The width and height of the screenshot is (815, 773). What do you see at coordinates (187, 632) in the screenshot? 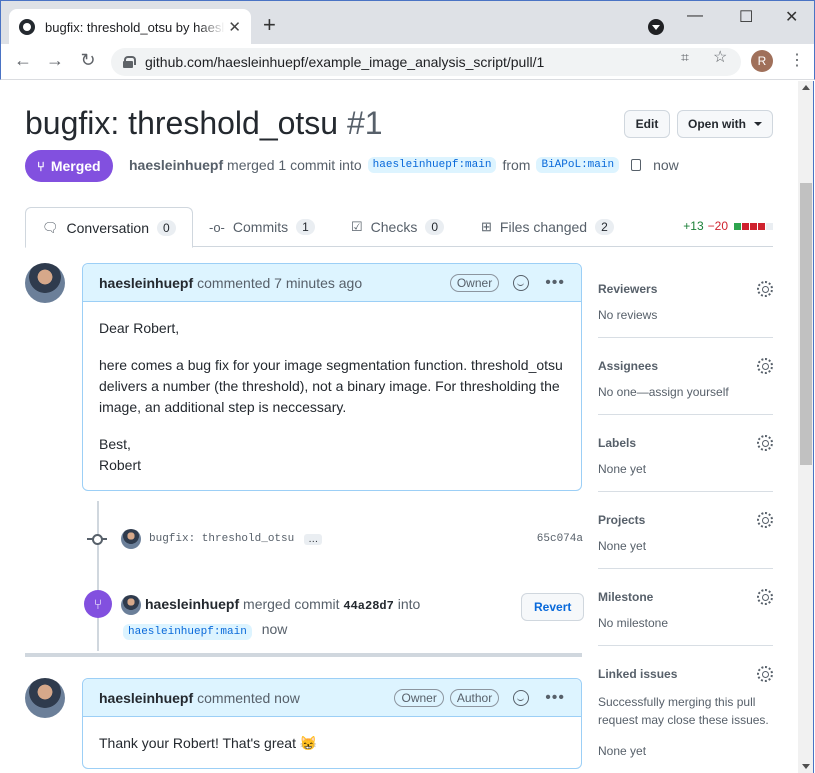
I see `merge-branch: haesleinhuepf:main` at bounding box center [187, 632].